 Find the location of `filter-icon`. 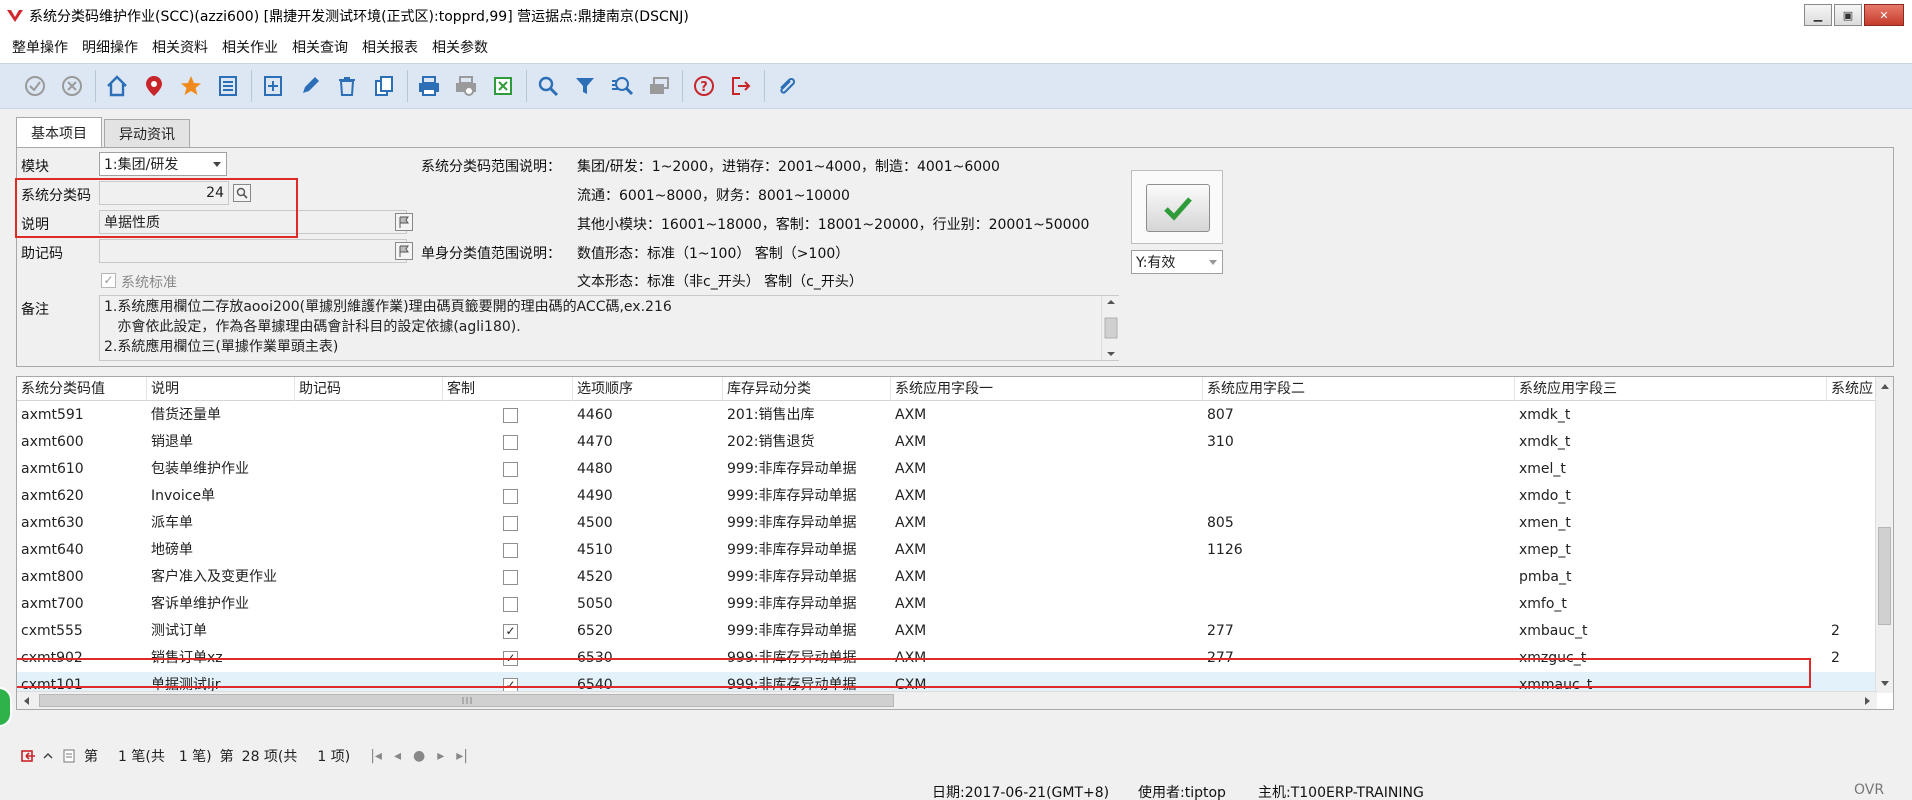

filter-icon is located at coordinates (585, 86).